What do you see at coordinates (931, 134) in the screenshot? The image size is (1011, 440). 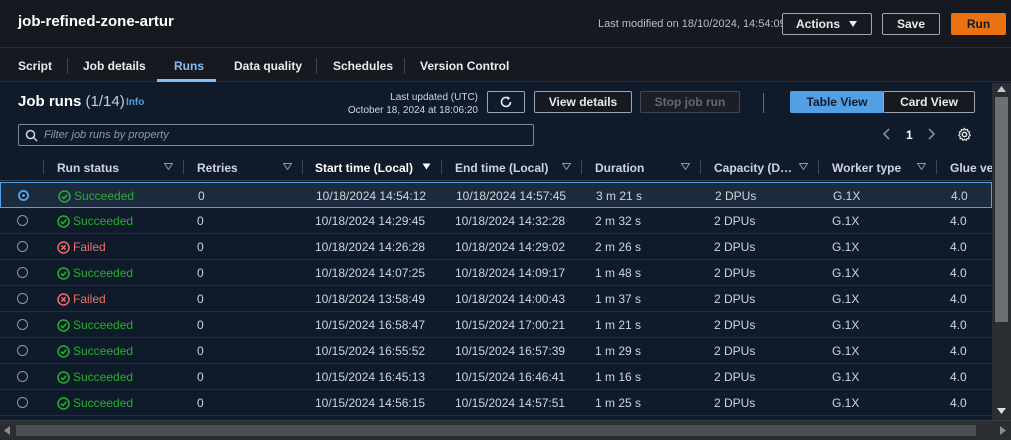 I see `chevron-right-icon` at bounding box center [931, 134].